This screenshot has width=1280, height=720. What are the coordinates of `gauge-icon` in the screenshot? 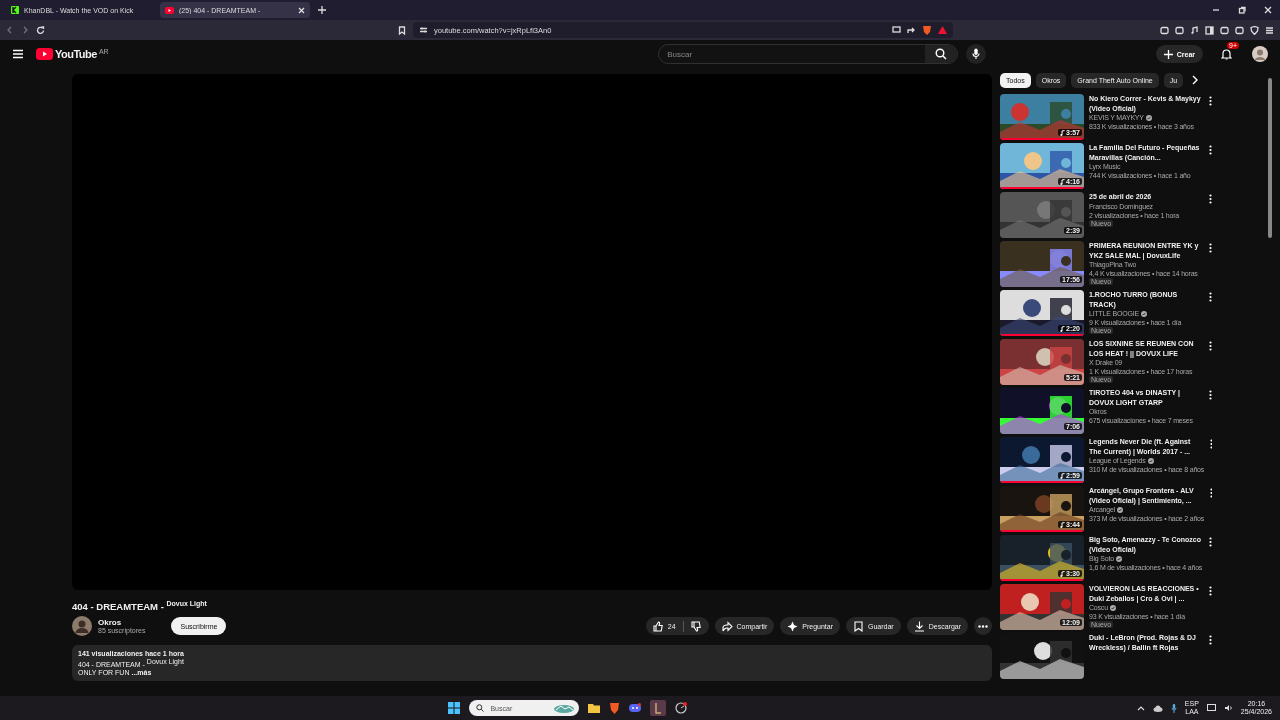 It's located at (681, 708).